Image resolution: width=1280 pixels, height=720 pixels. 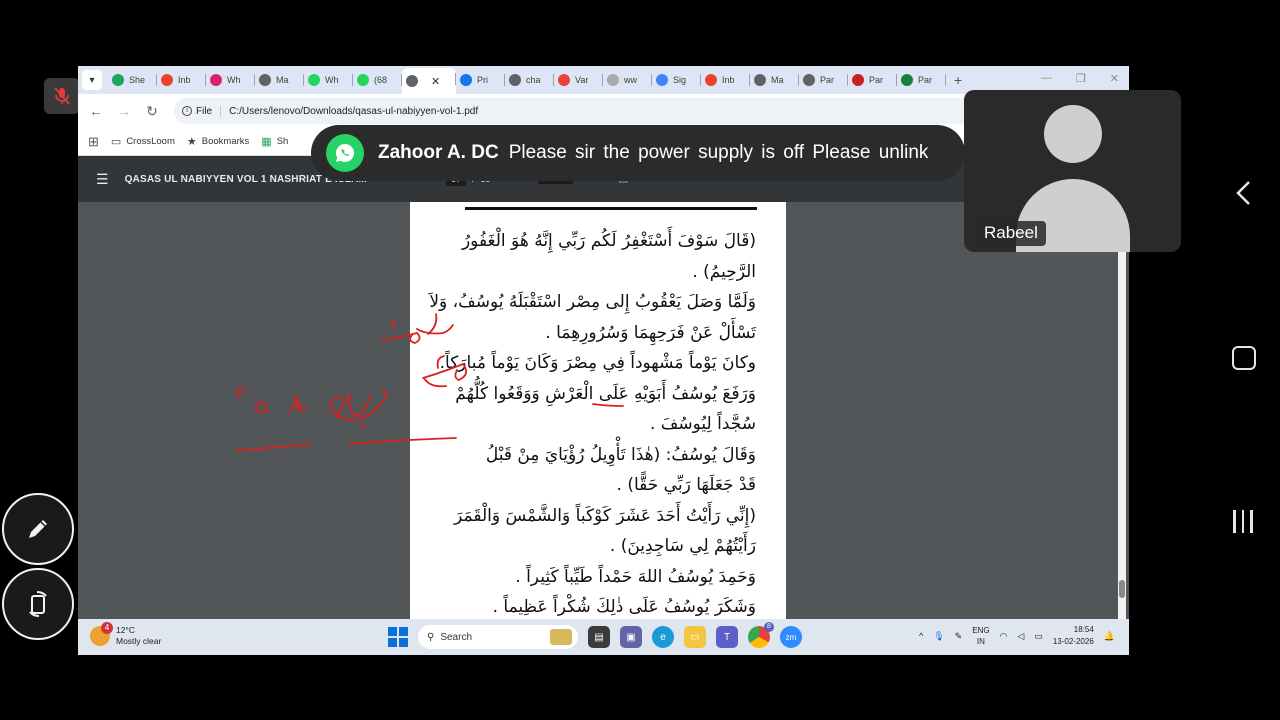 What do you see at coordinates (938, 636) in the screenshot?
I see `microphone-icon: 🎙` at bounding box center [938, 636].